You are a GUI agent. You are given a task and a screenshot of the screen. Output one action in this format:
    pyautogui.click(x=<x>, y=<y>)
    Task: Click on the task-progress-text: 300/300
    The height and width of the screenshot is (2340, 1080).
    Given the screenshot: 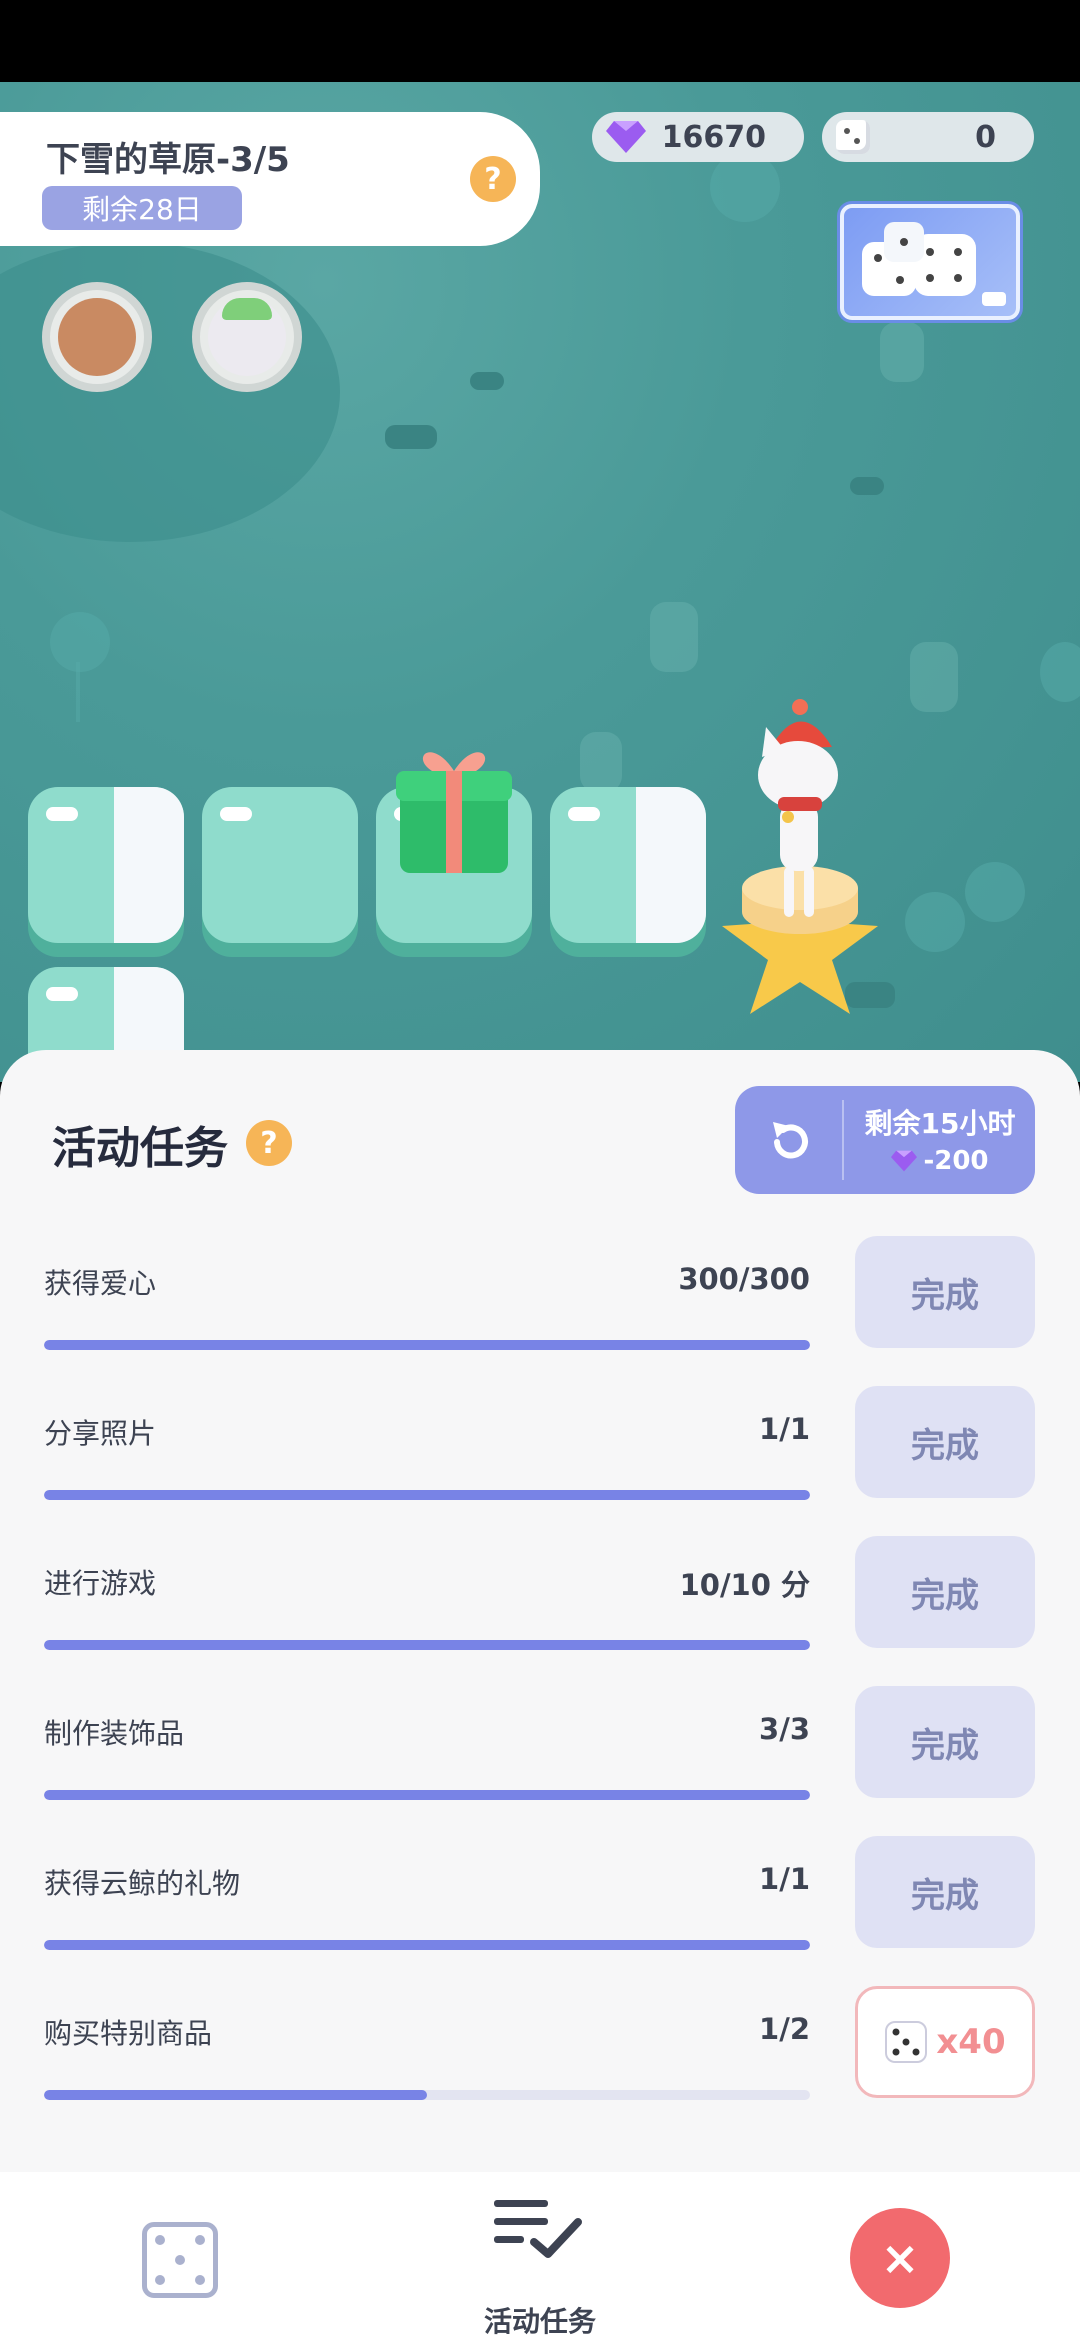 What is the action you would take?
    pyautogui.click(x=744, y=1279)
    